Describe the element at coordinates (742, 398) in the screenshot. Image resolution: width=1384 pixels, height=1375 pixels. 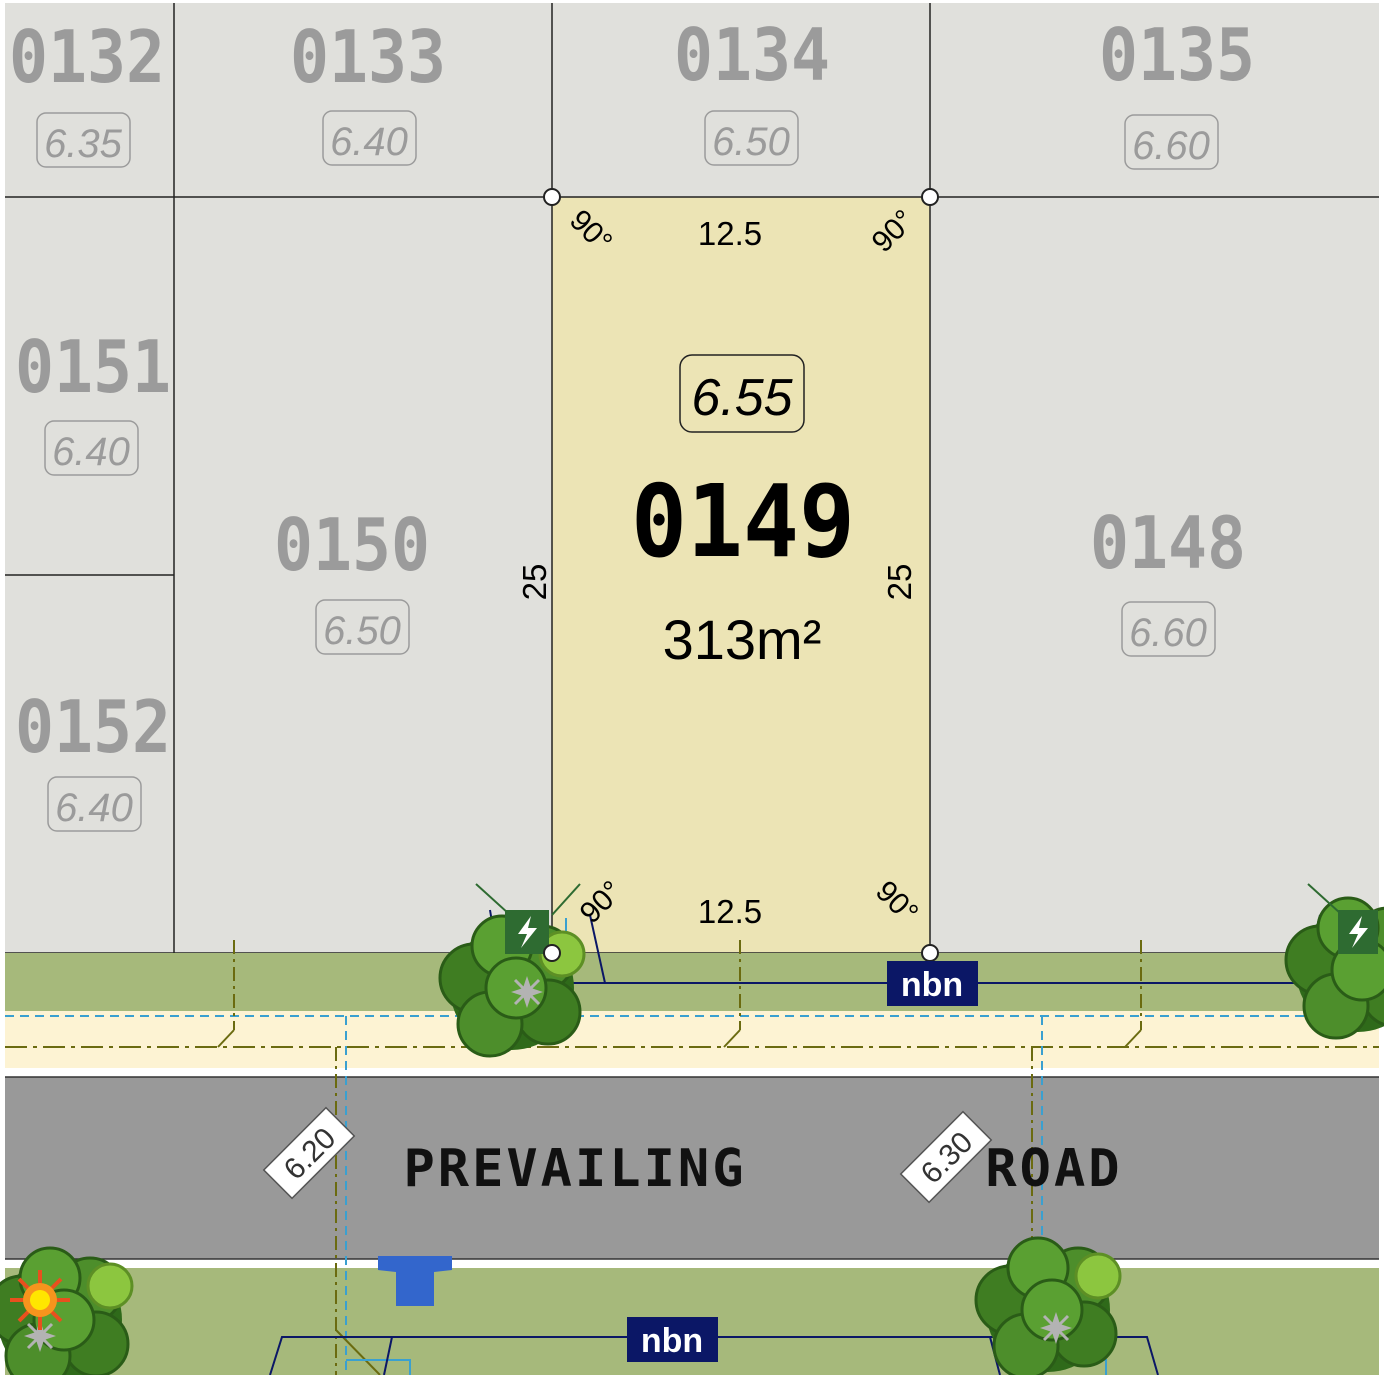
I see `subject-lot-level: 6.55` at that location.